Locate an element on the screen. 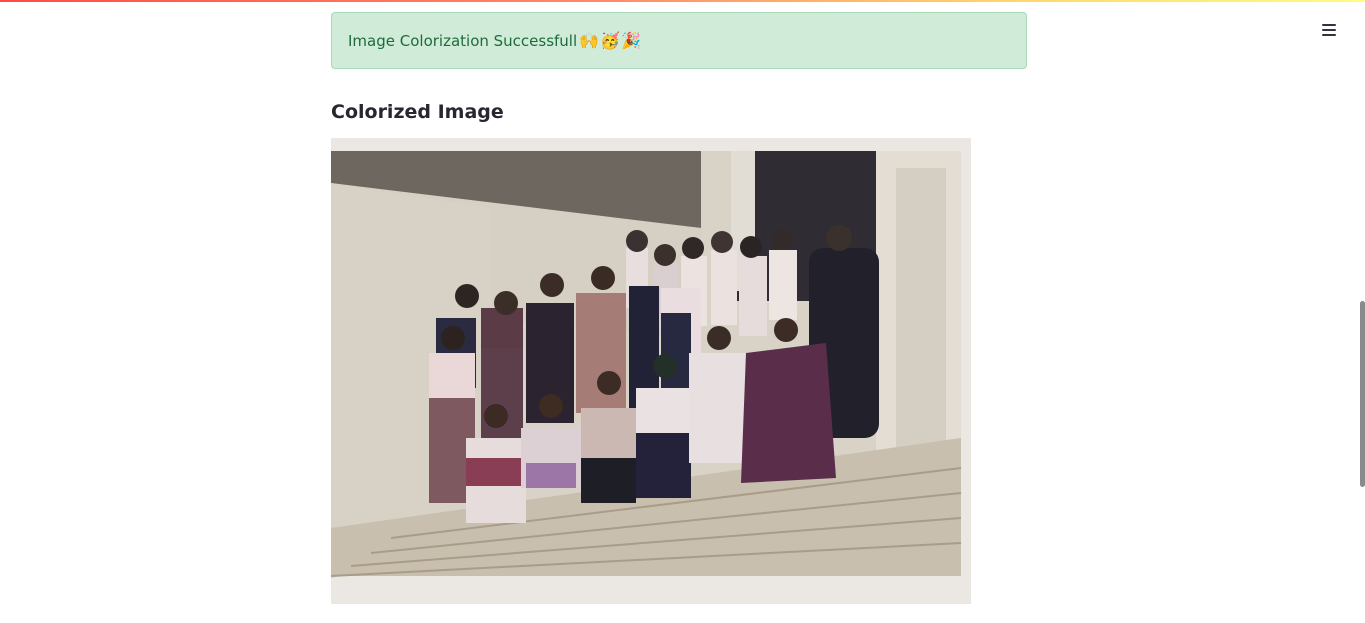  alert-message: Image Colorization Successfull is located at coordinates (463, 40).